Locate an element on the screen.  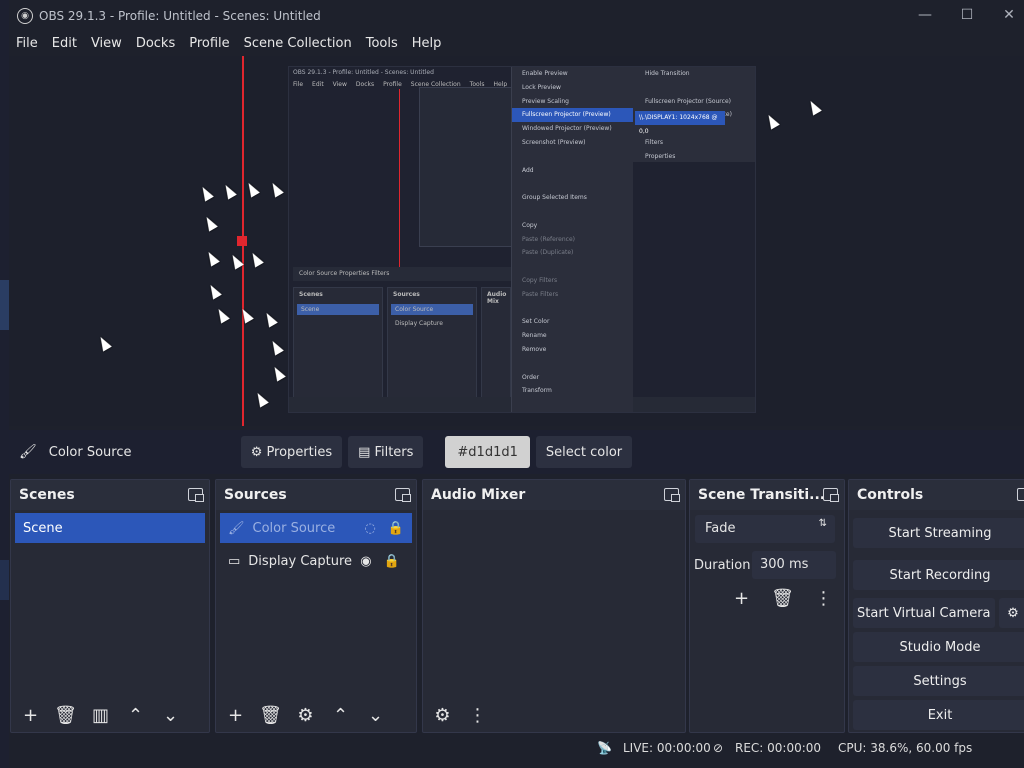
nested-ctx-item: Windowed Projector (Preview) is located at coordinates (567, 129).